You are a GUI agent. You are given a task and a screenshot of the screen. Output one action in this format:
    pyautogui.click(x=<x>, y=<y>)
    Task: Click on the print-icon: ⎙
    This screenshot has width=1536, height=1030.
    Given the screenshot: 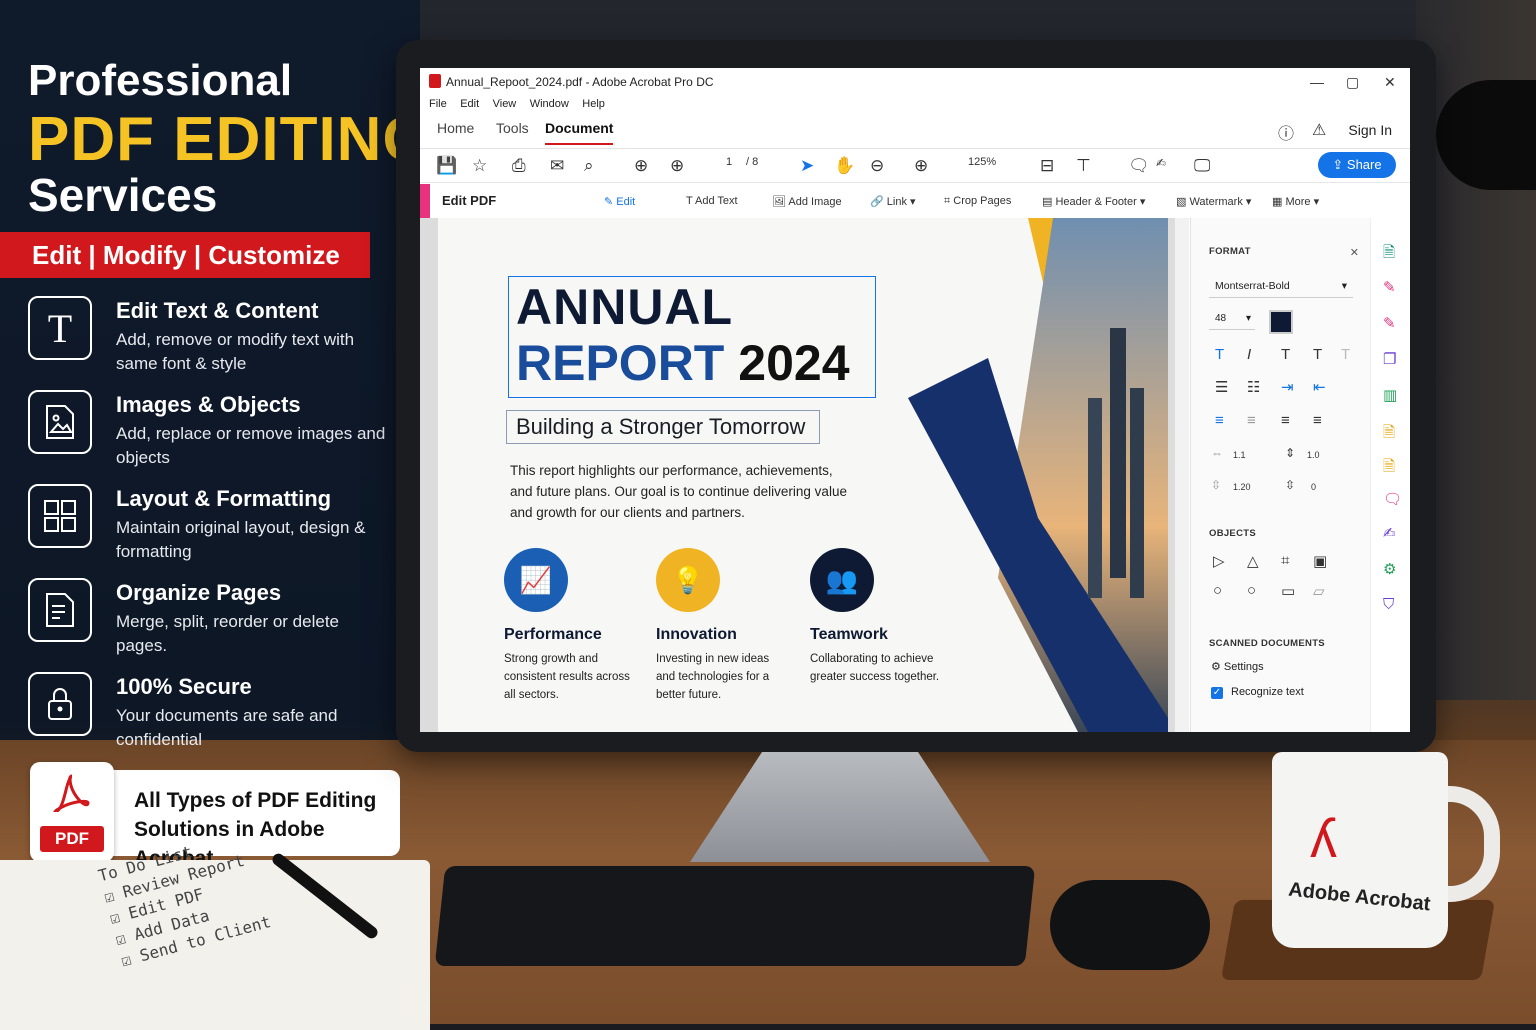 What is the action you would take?
    pyautogui.click(x=519, y=166)
    